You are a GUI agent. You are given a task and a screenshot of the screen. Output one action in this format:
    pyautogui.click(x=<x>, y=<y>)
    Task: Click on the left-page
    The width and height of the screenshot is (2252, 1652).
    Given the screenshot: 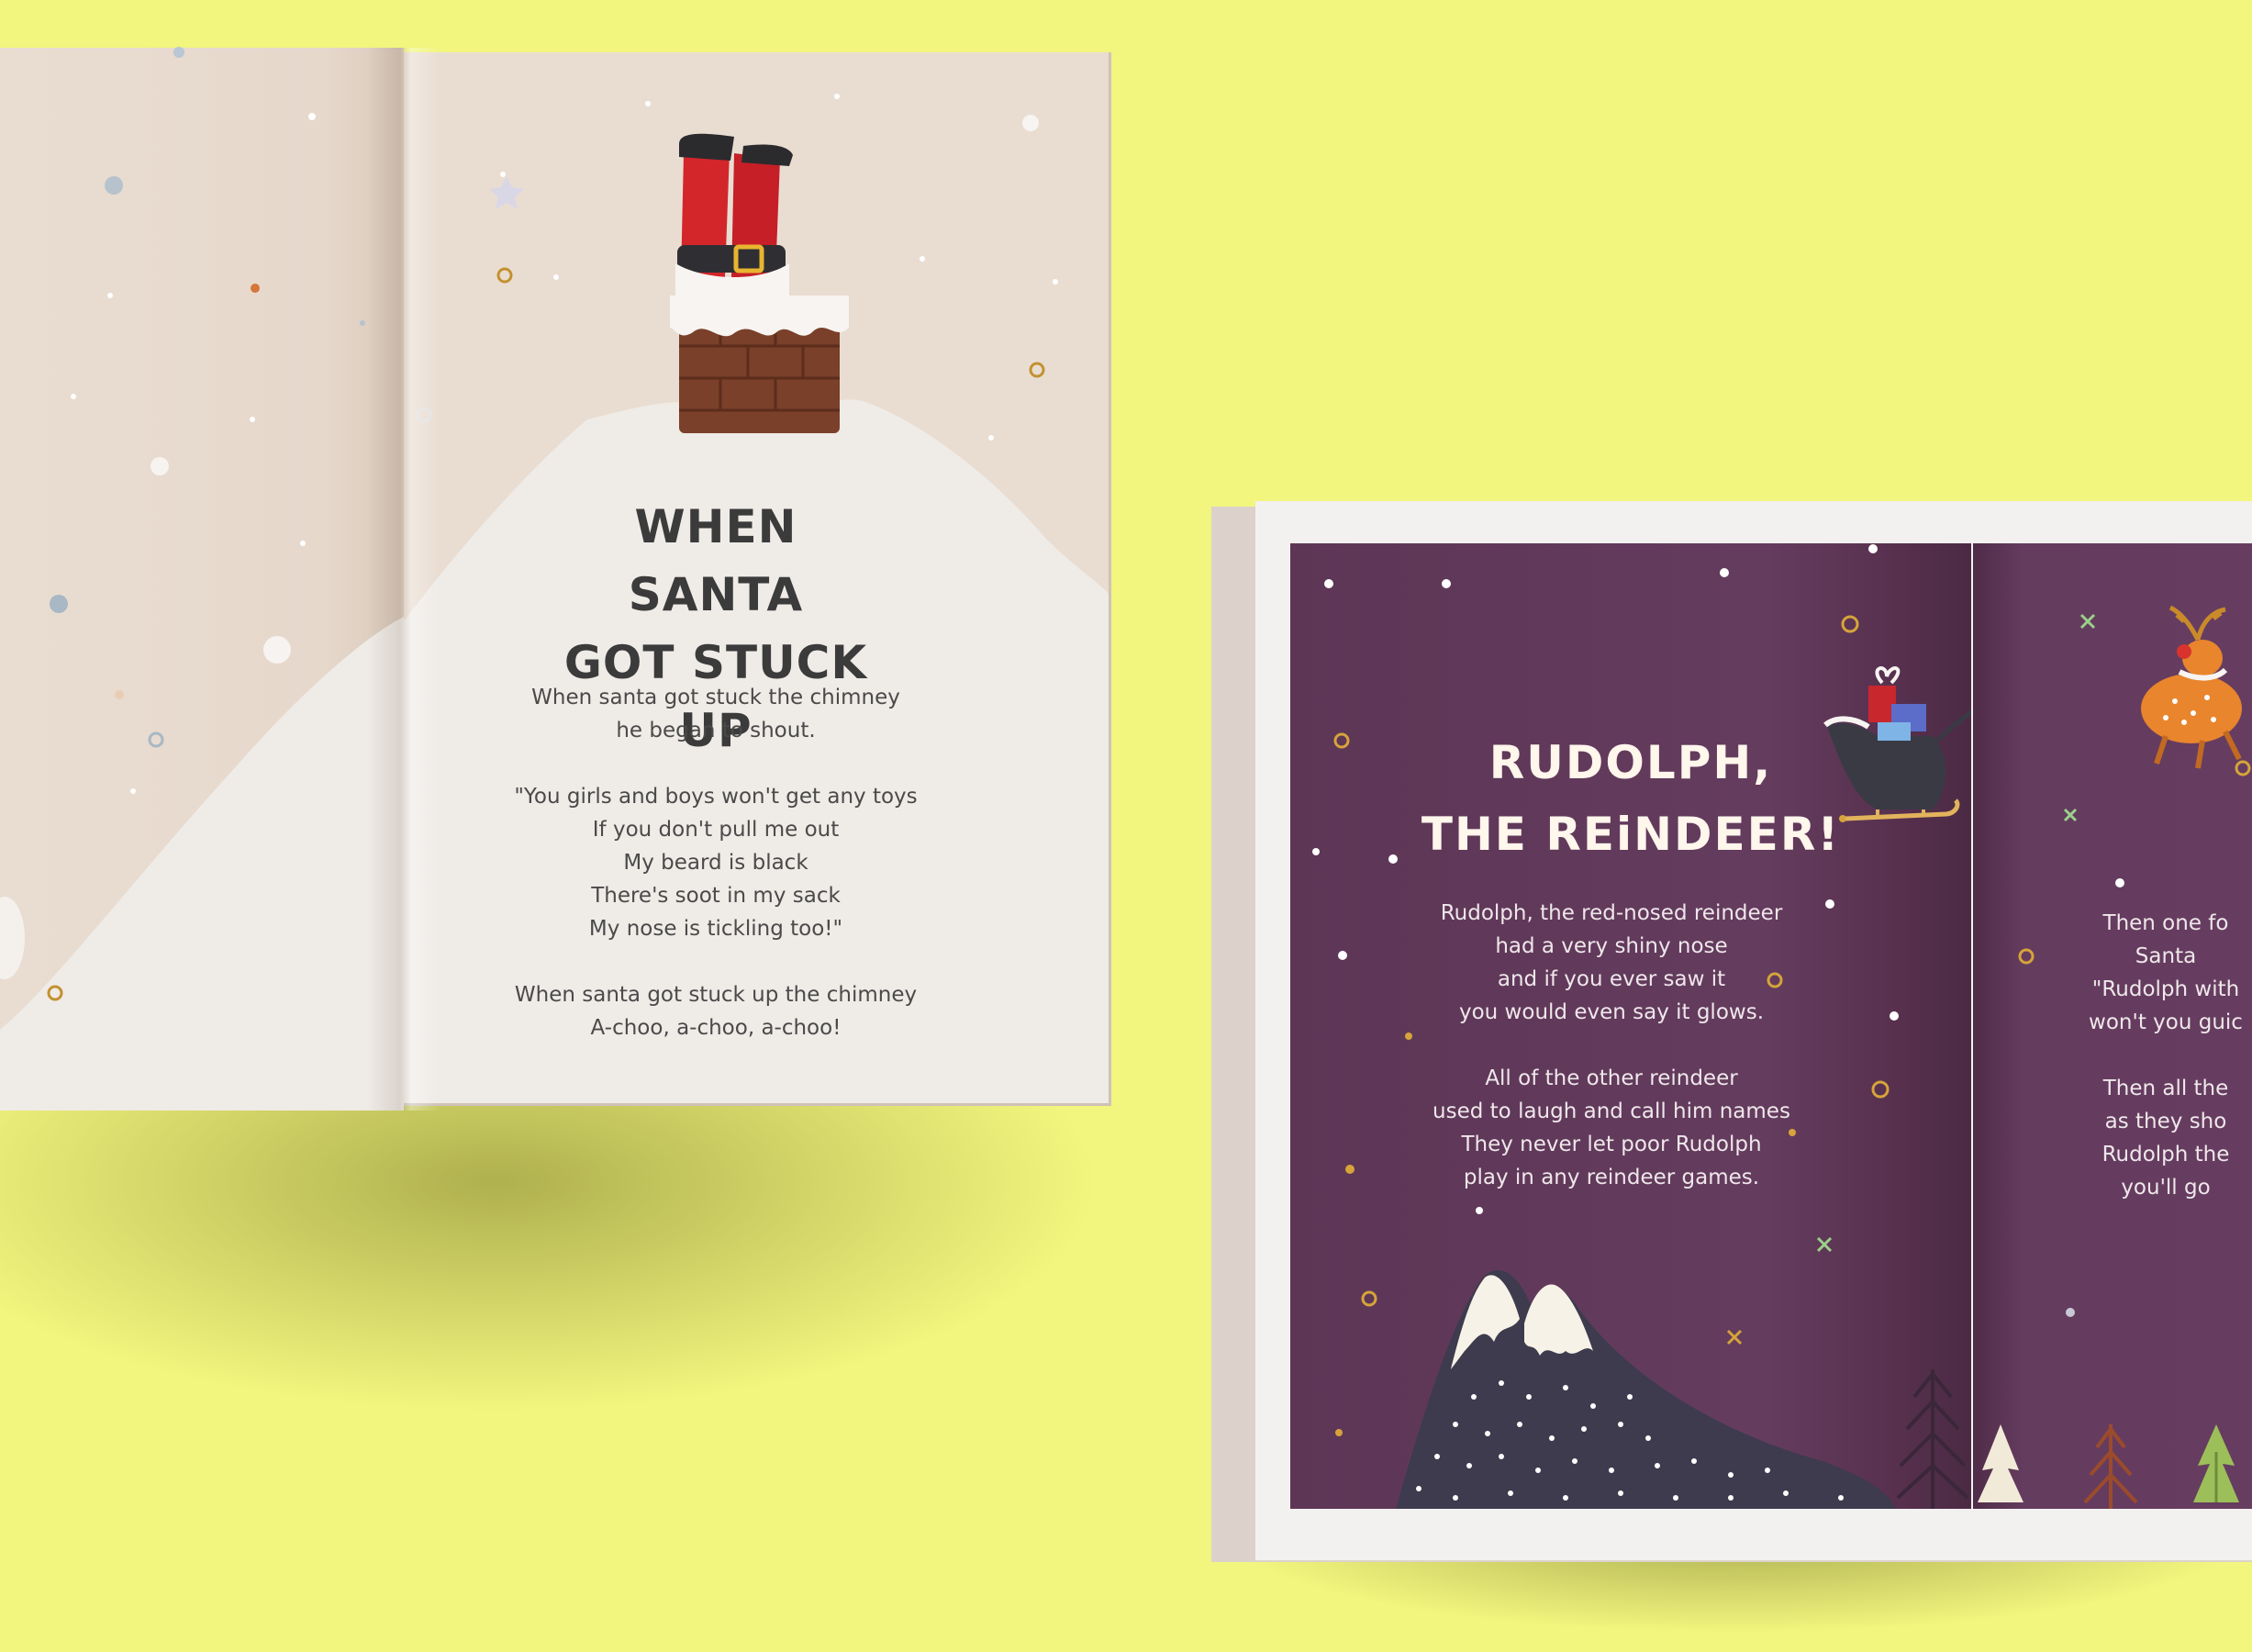 What is the action you would take?
    pyautogui.click(x=202, y=579)
    